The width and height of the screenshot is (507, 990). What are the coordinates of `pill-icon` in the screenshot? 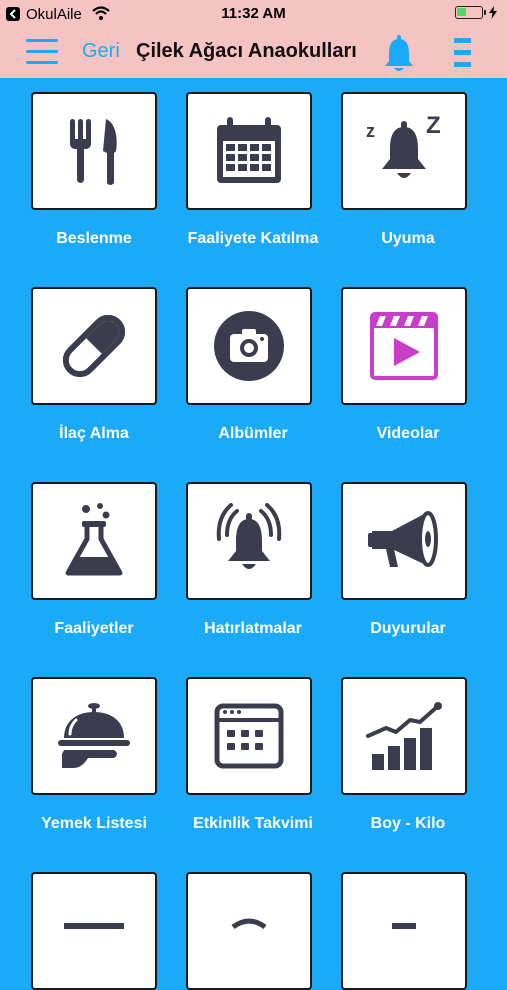 It's located at (94, 346).